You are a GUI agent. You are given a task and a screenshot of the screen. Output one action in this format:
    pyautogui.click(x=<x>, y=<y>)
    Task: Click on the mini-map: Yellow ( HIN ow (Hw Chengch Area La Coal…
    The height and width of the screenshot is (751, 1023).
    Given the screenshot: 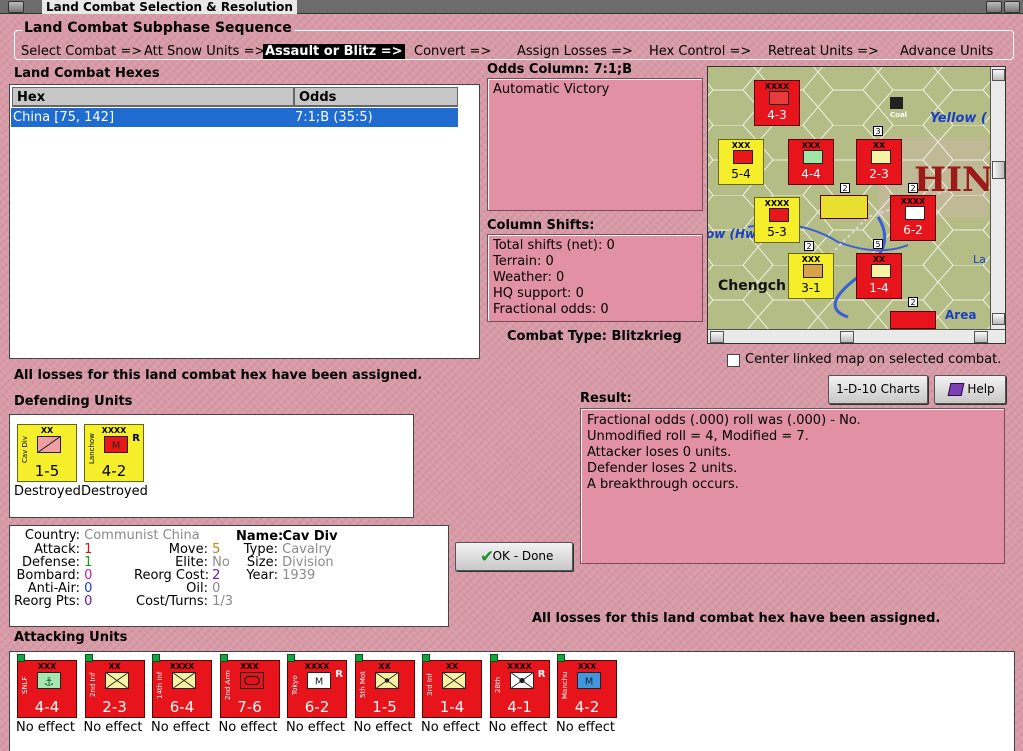 What is the action you would take?
    pyautogui.click(x=856, y=205)
    